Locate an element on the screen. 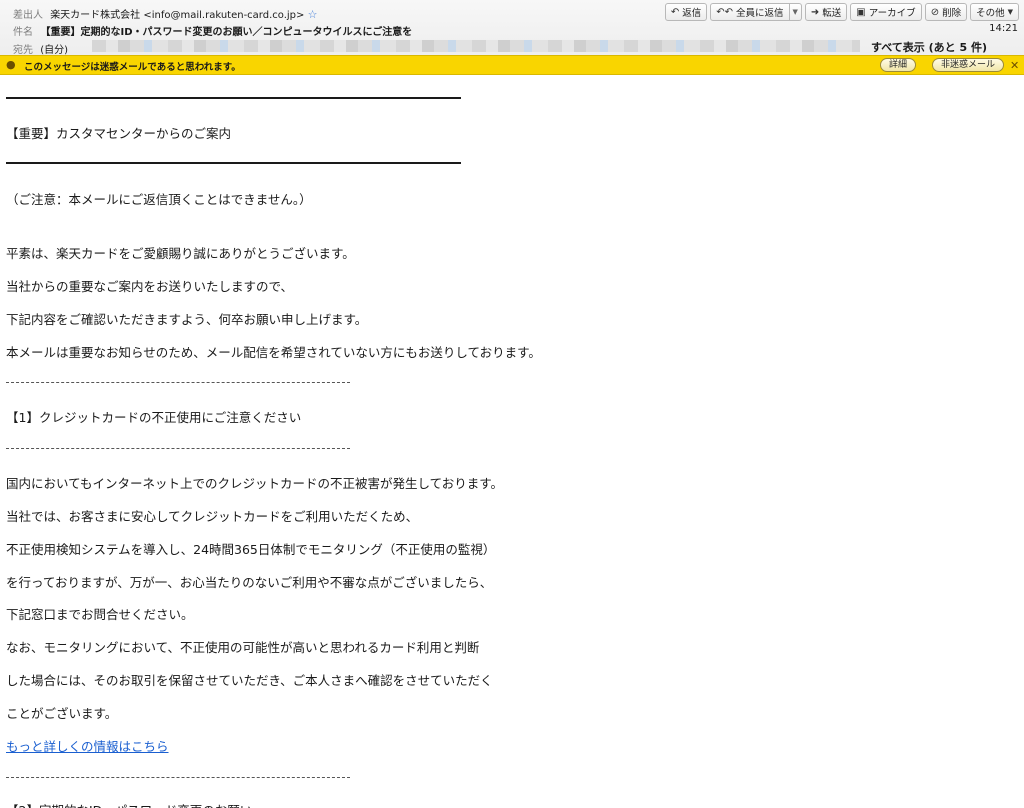 This screenshot has height=808, width=1024. body-line: 下記窓口までお問合せください。 is located at coordinates (100, 614).